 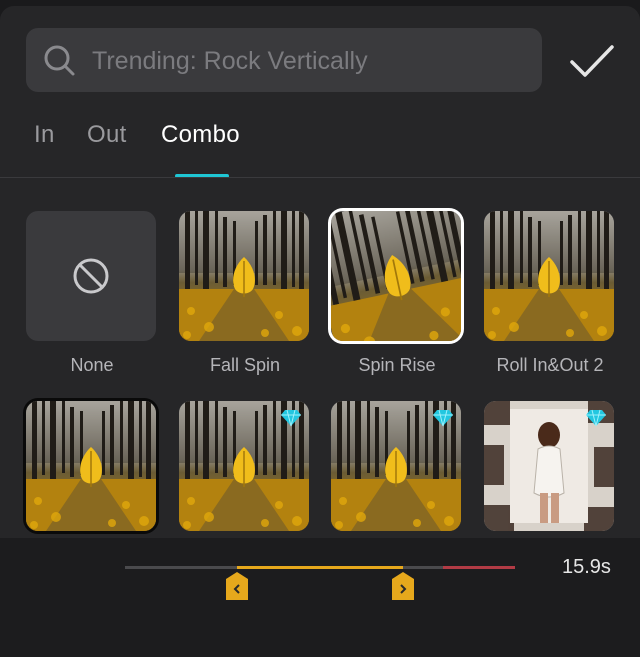 What do you see at coordinates (44, 135) in the screenshot?
I see `tab-in: In` at bounding box center [44, 135].